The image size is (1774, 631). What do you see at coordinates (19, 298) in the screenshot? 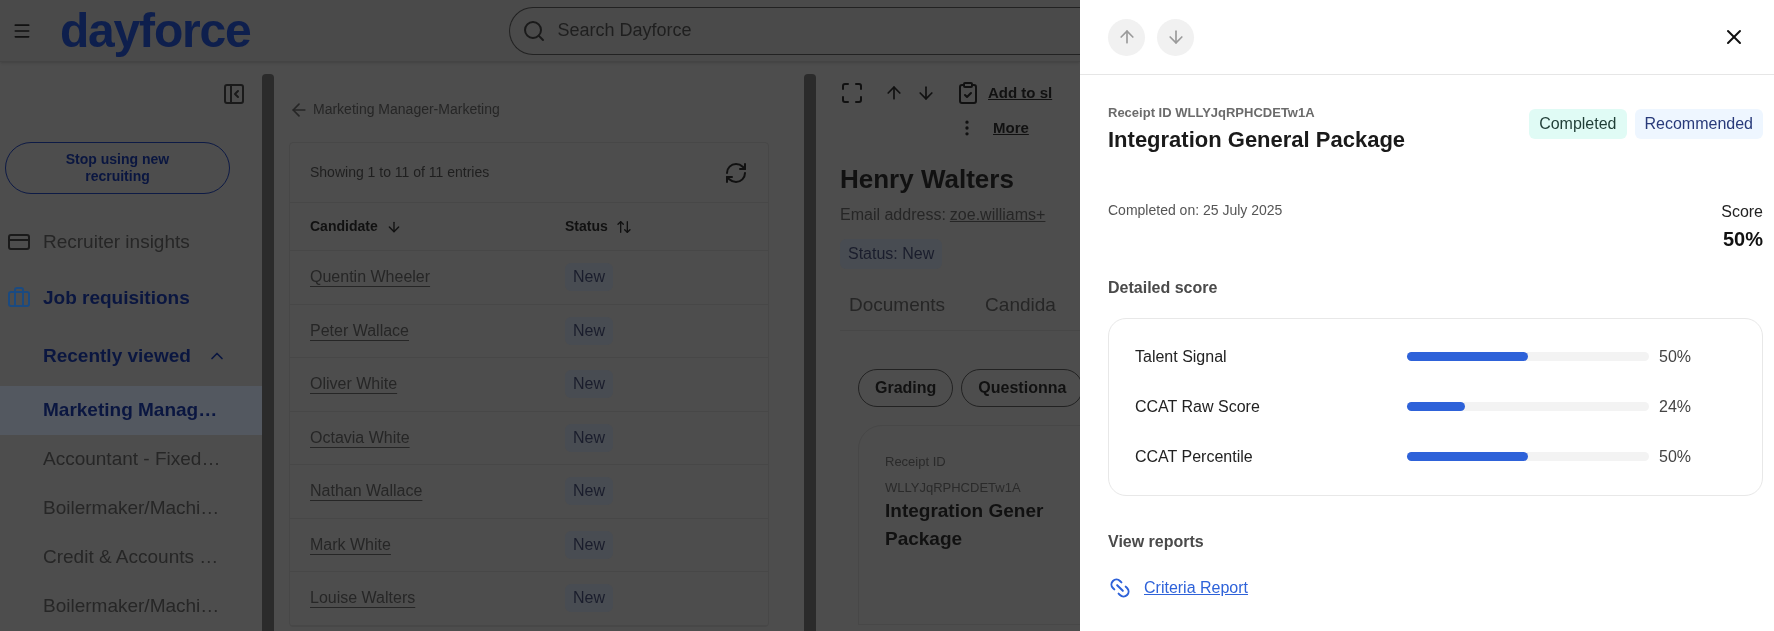
I see `briefcase-icon` at bounding box center [19, 298].